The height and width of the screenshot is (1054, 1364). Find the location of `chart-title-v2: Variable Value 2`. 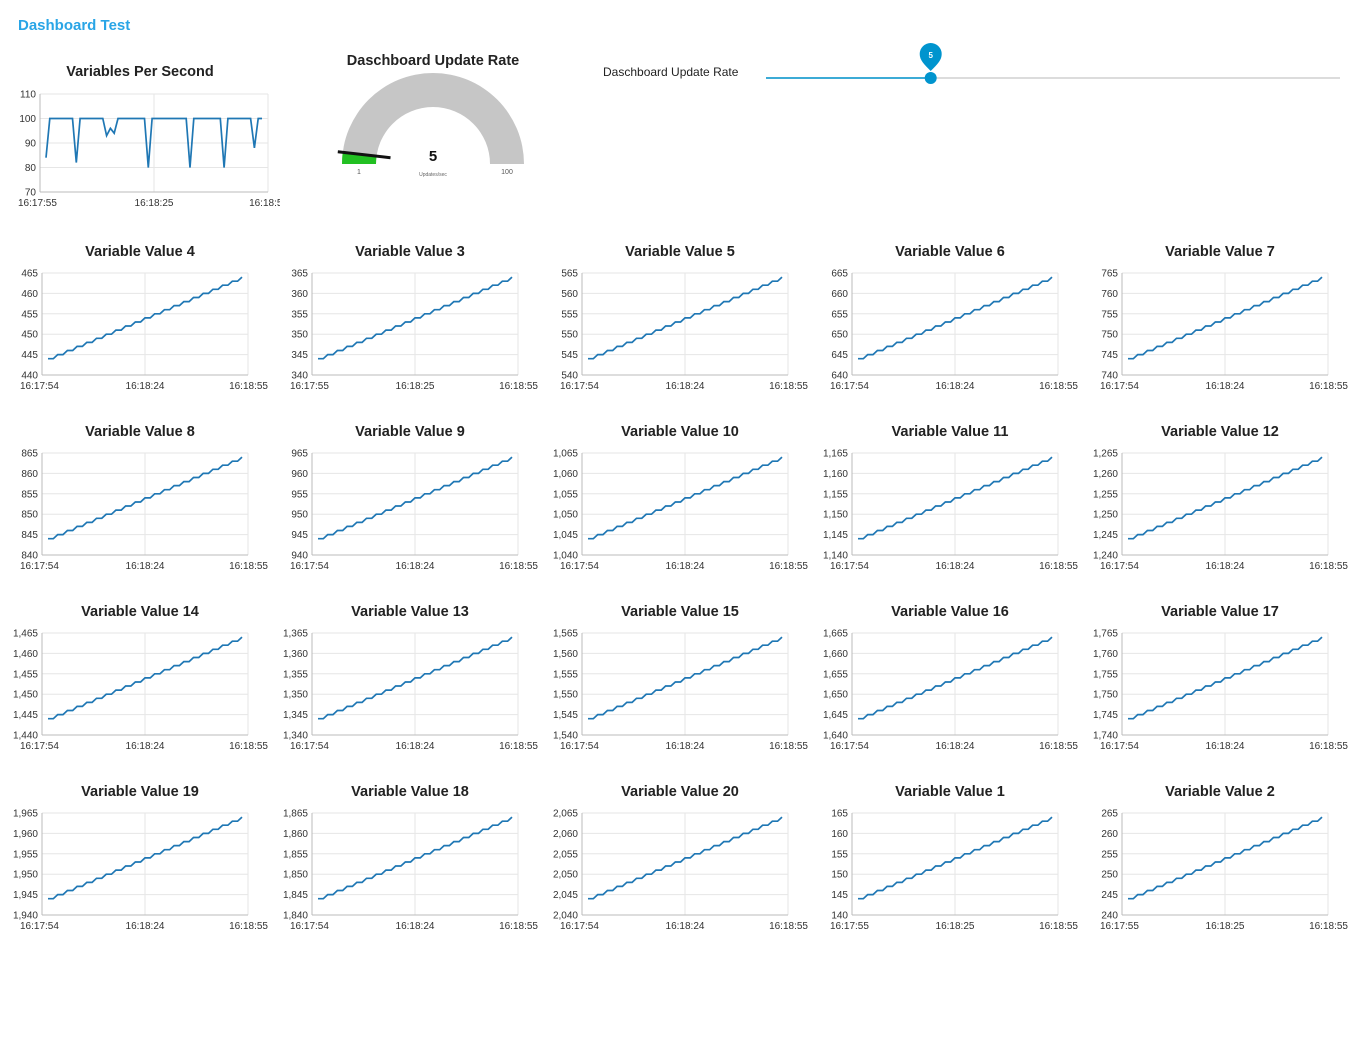

chart-title-v2: Variable Value 2 is located at coordinates (1220, 792).